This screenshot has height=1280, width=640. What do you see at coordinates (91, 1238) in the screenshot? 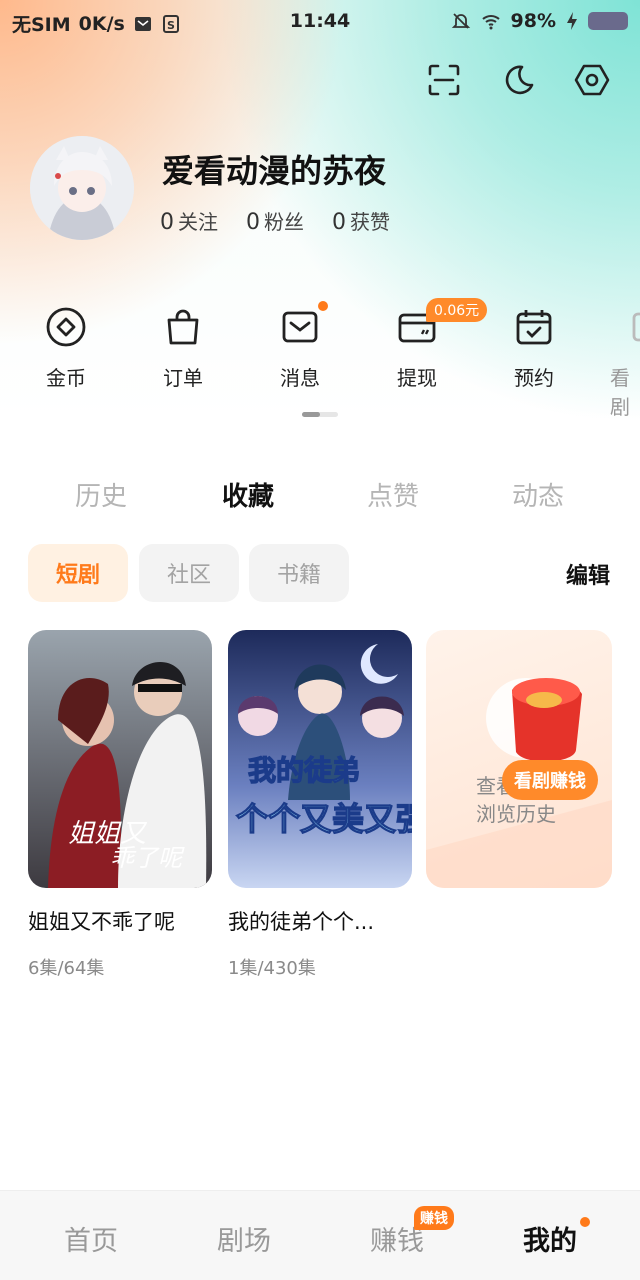
I see `nav-home: 首页` at bounding box center [91, 1238].